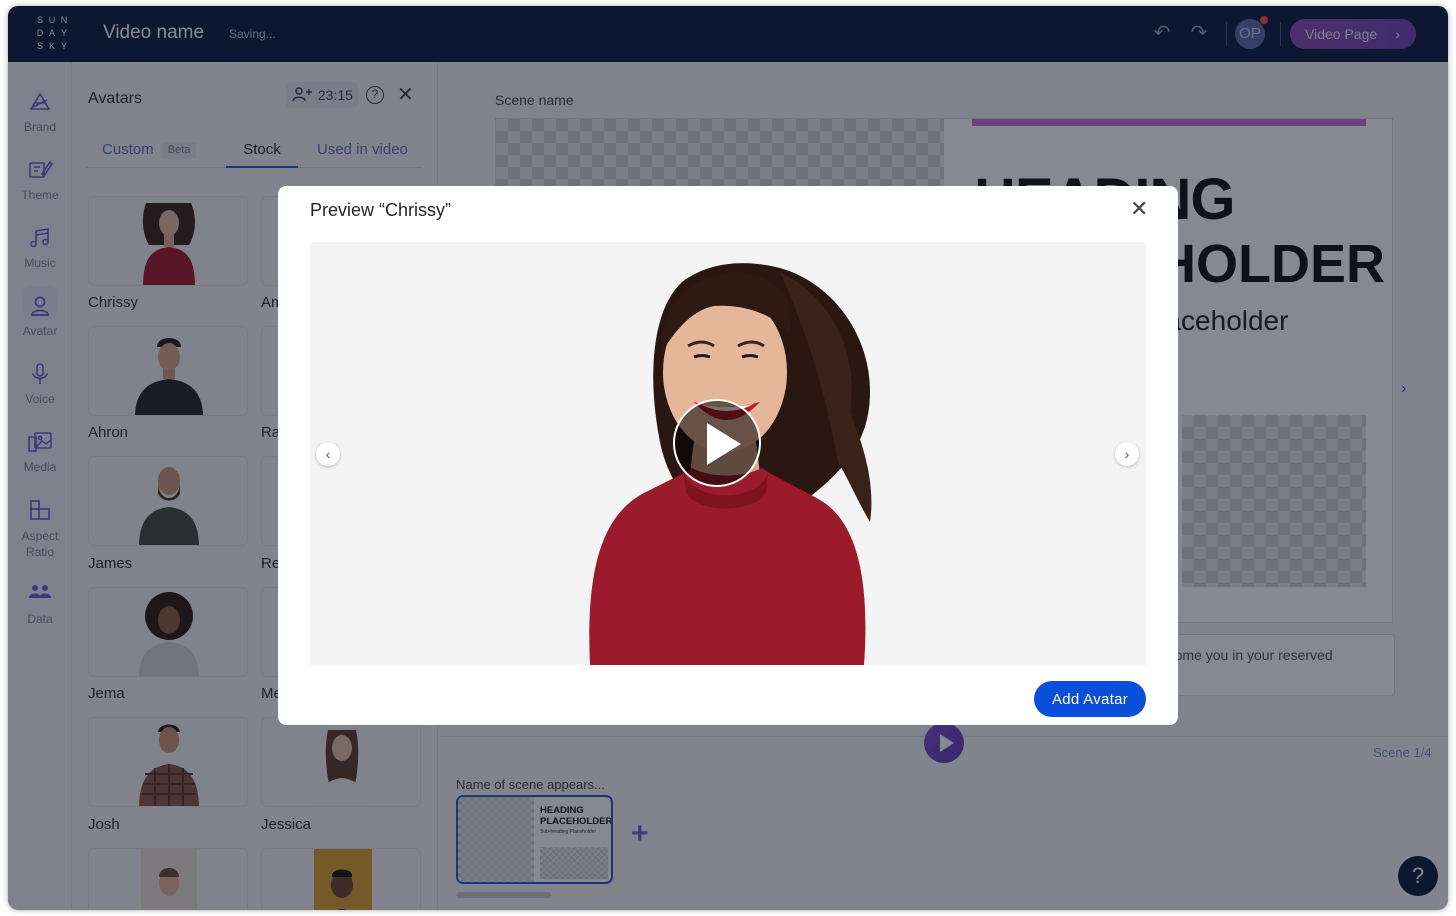 Image resolution: width=1456 pixels, height=916 pixels. I want to click on close-icon: ✕, so click(1139, 209).